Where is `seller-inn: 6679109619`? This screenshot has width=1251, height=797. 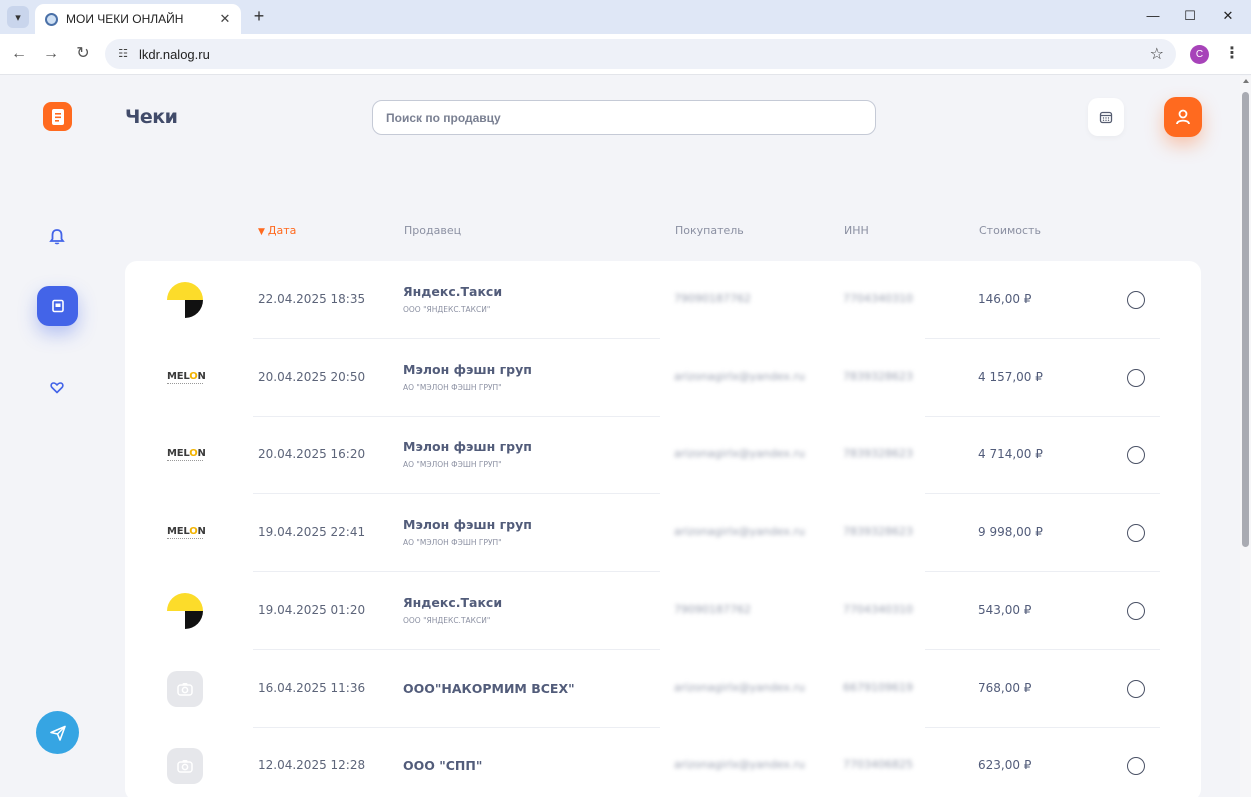
seller-inn: 6679109619 is located at coordinates (878, 687).